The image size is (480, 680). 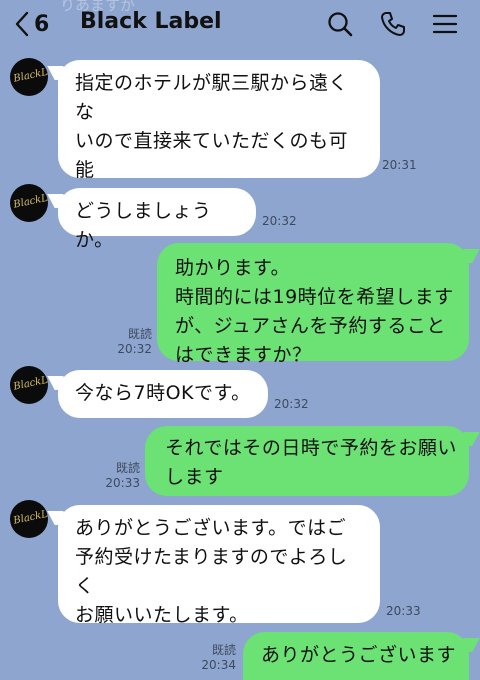 I want to click on message-bubble-incoming: ありがとうございます。ではご 予約受けたまりますのでよろしく お願いいたします。, so click(x=219, y=565).